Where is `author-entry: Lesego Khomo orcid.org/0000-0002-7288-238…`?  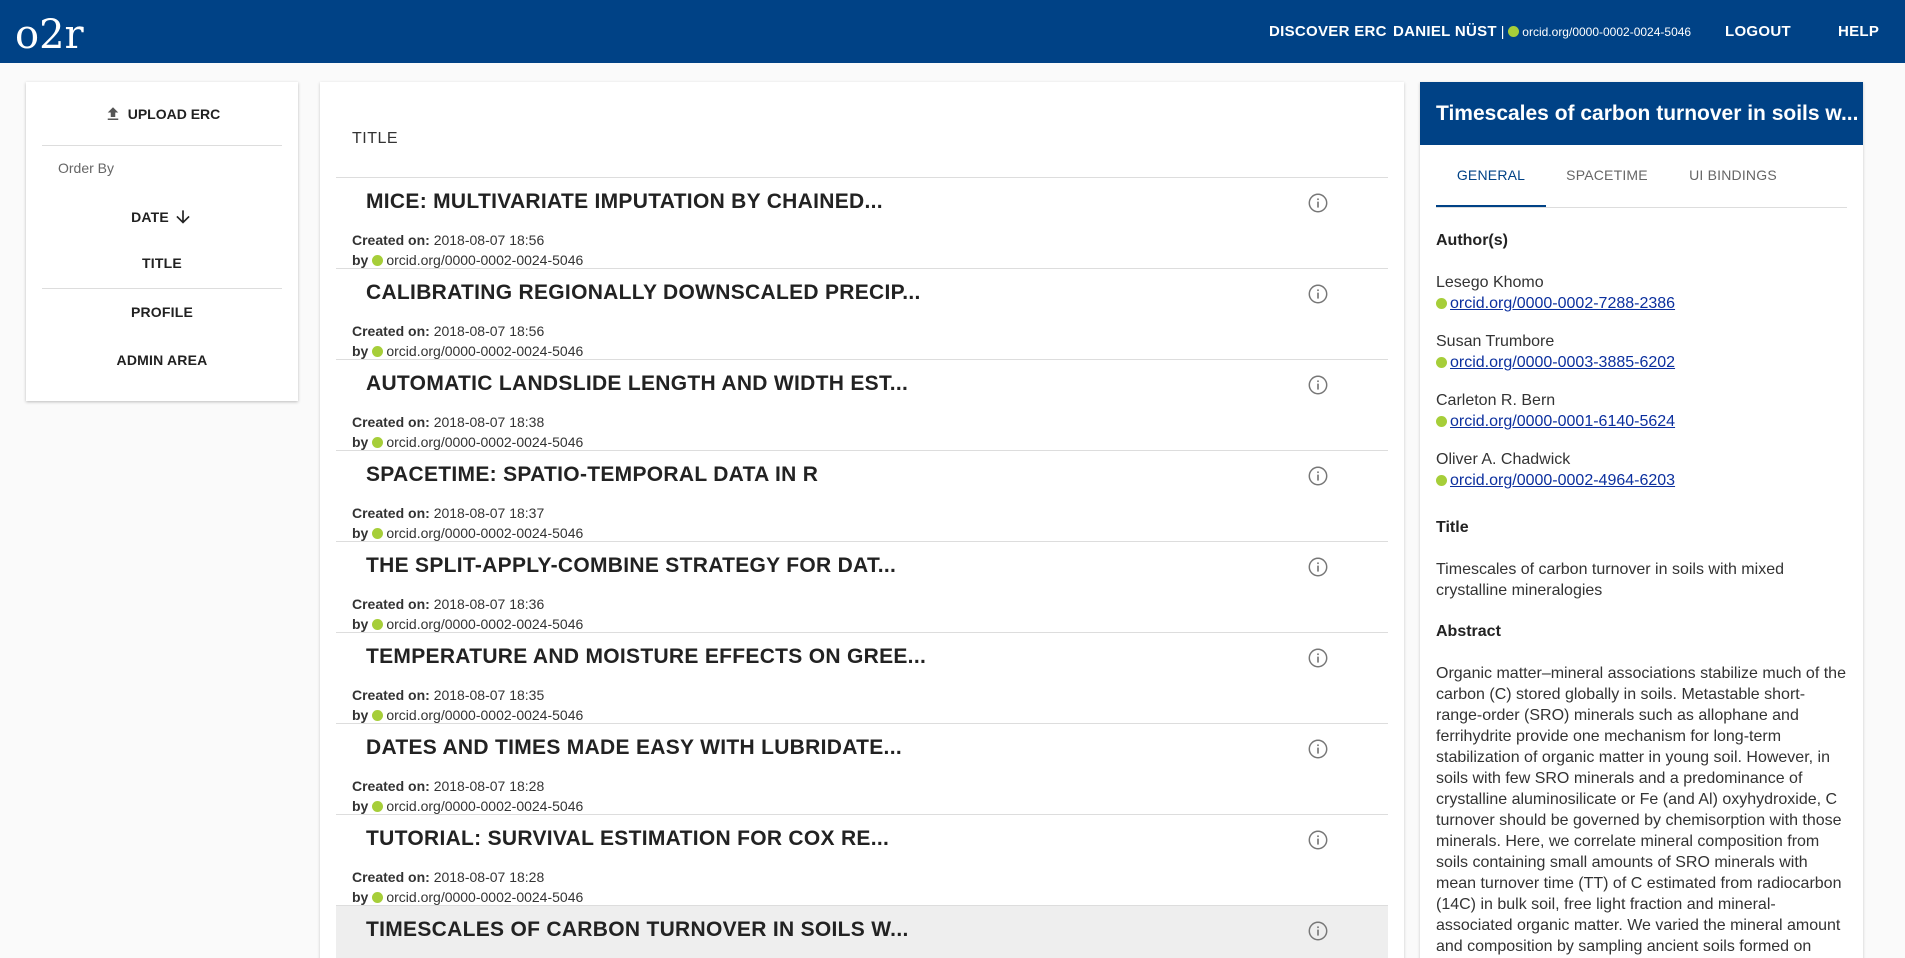 author-entry: Lesego Khomo orcid.org/0000-0002-7288-238… is located at coordinates (1641, 293).